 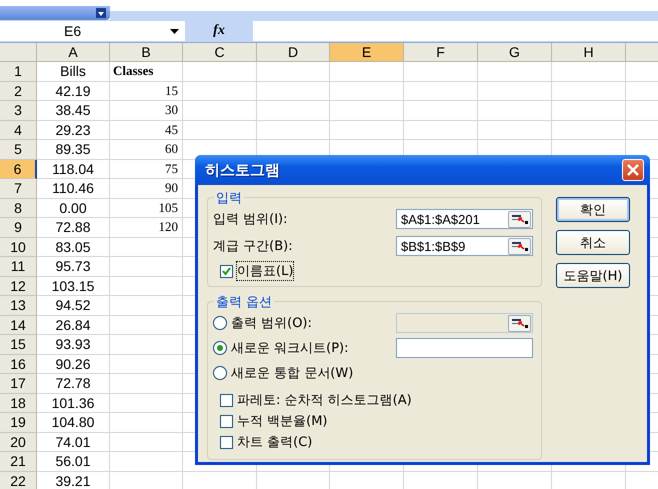 I want to click on table-cell: 75, so click(x=146, y=169).